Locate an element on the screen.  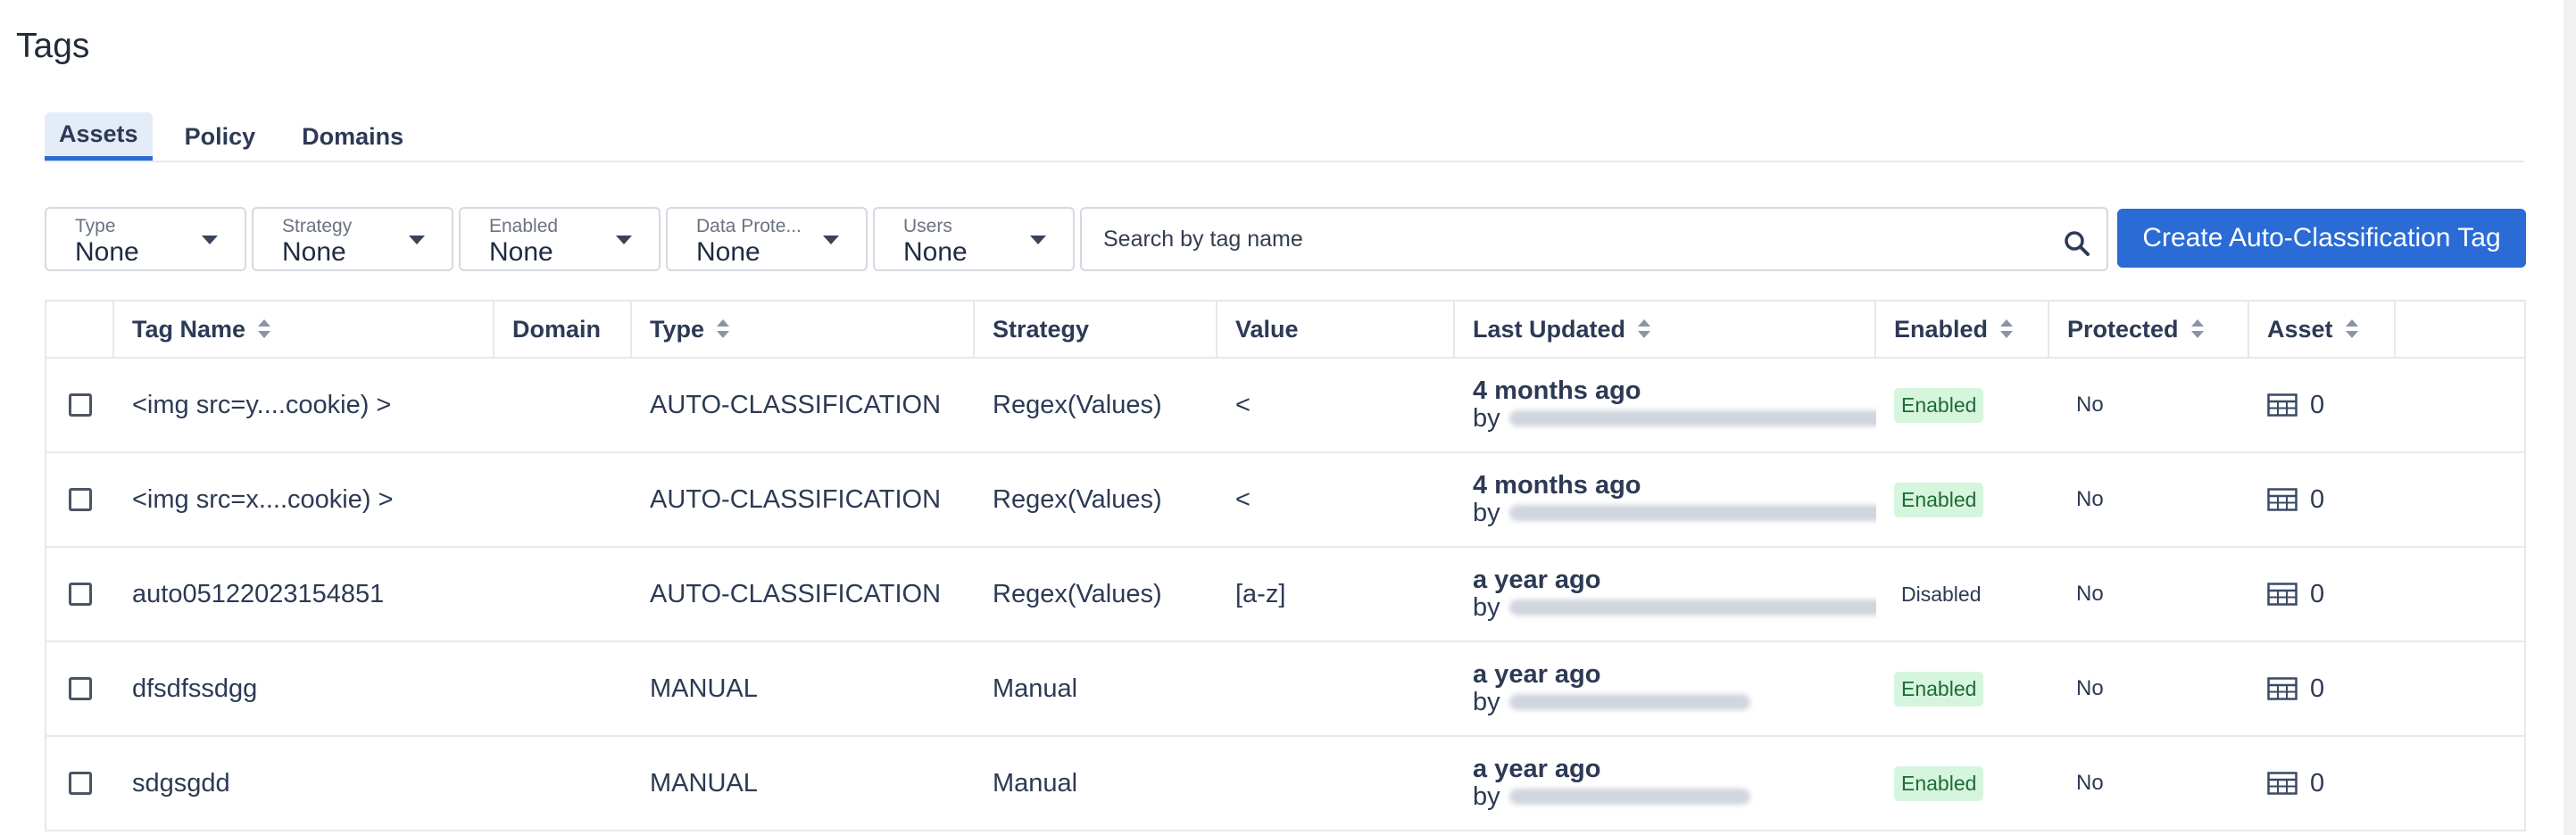
search-input is located at coordinates (1568, 239).